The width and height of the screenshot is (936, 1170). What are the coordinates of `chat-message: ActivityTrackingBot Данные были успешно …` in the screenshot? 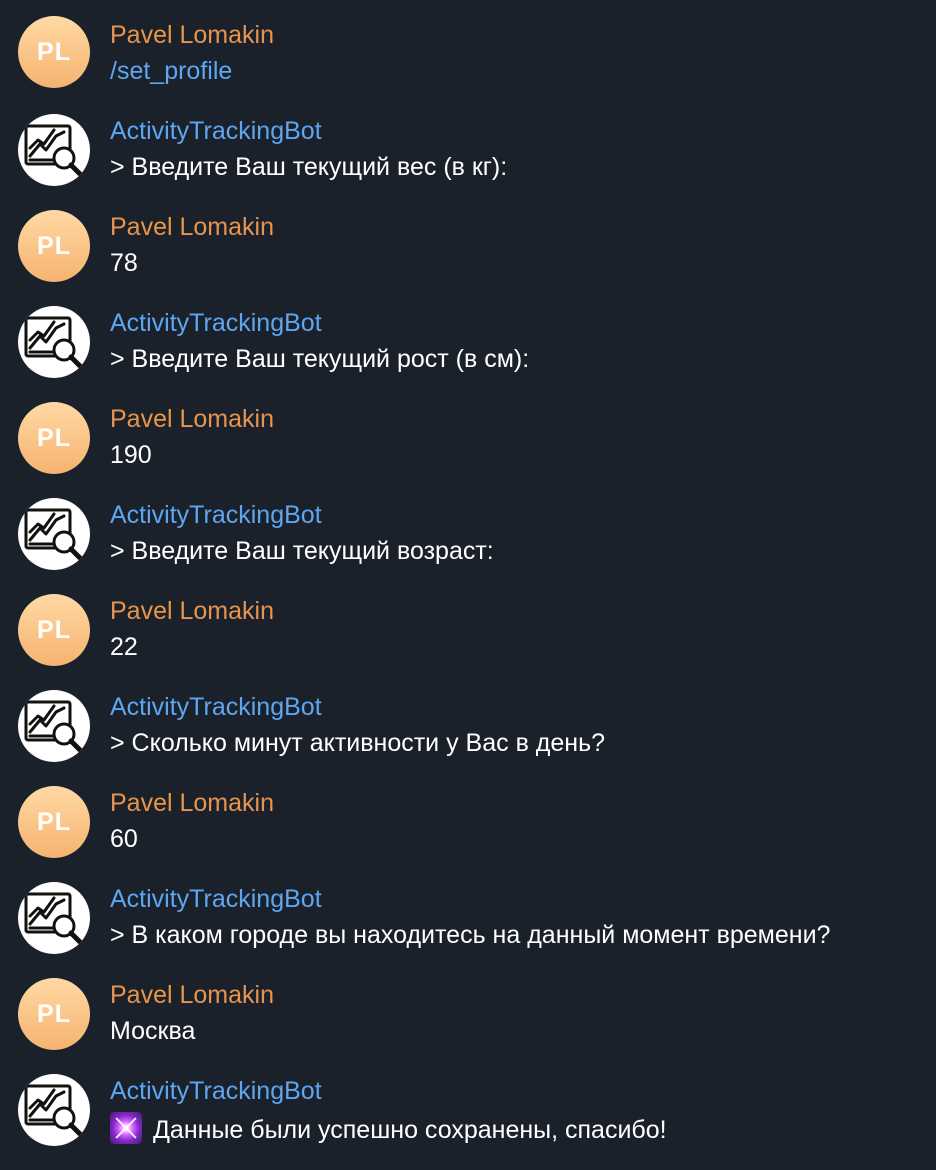 It's located at (468, 1104).